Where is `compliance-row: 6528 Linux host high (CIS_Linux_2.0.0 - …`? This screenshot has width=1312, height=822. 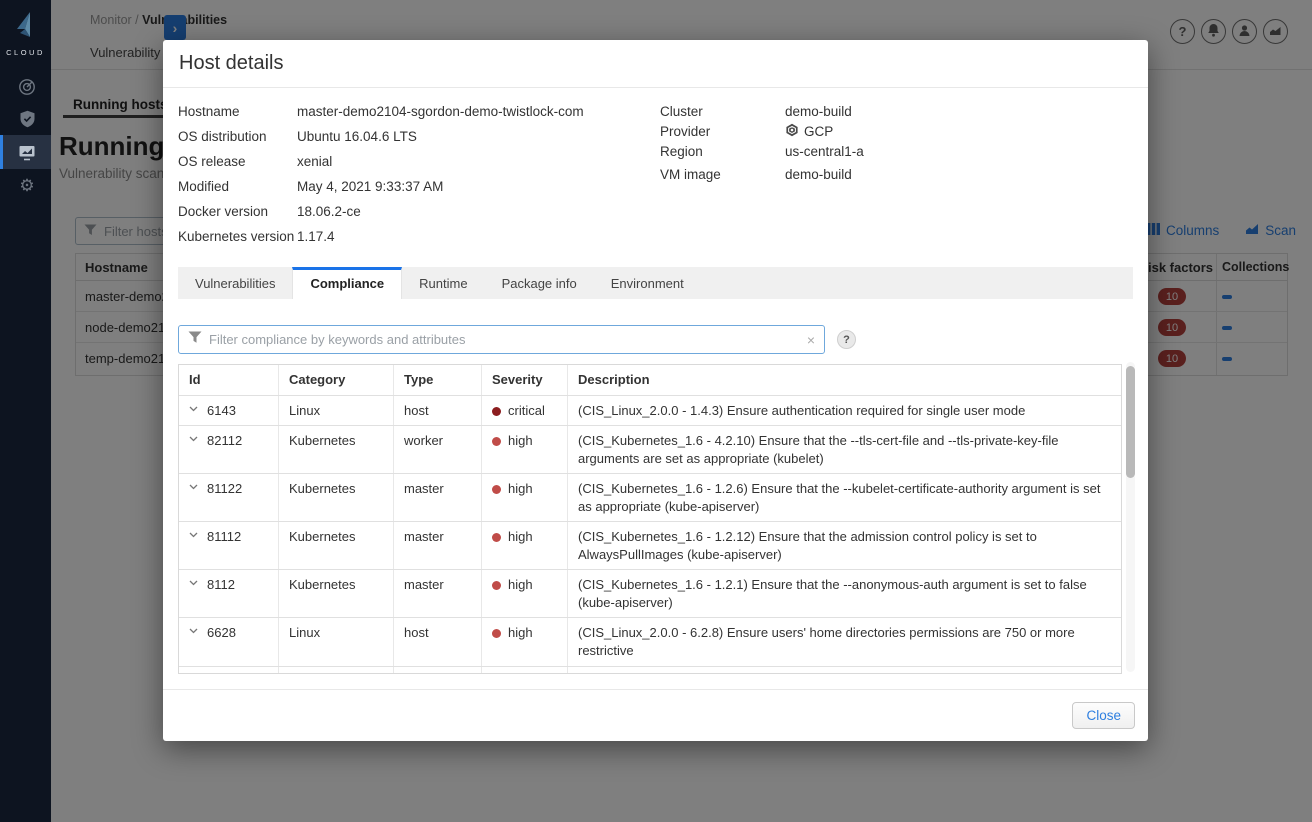
compliance-row: 6528 Linux host high (CIS_Linux_2.0.0 - … is located at coordinates (650, 669).